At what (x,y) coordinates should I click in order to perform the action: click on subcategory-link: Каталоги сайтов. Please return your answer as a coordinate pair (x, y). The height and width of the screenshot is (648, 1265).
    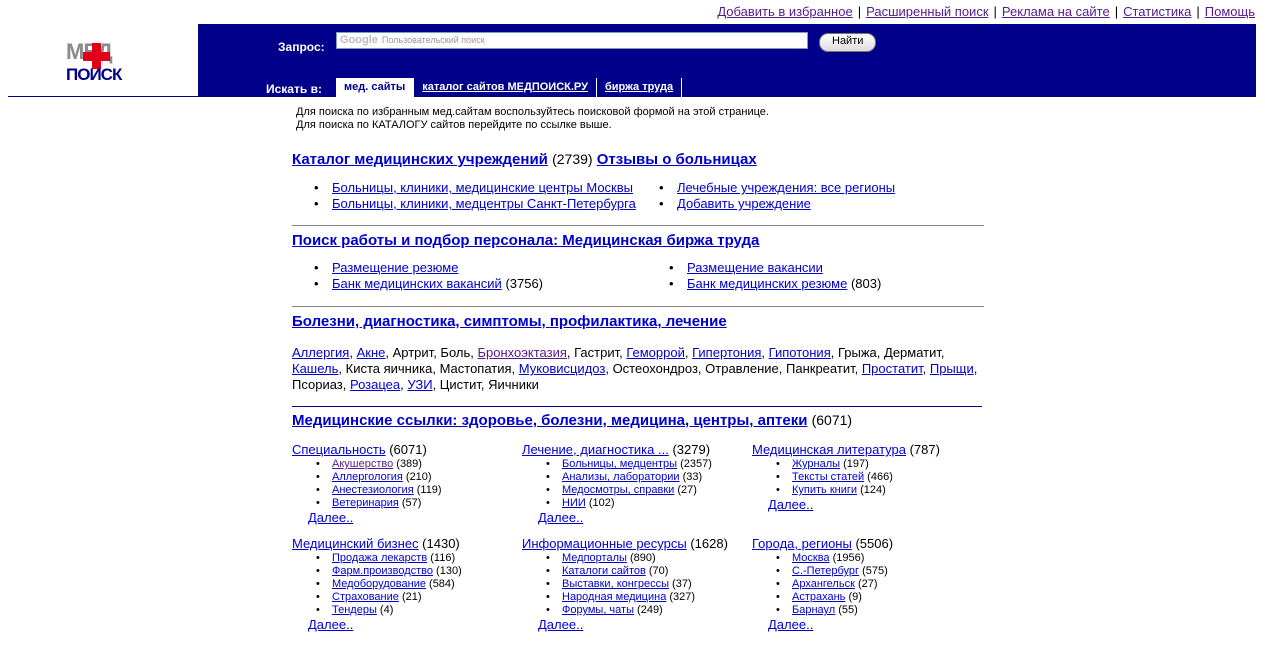
    Looking at the image, I should click on (604, 571).